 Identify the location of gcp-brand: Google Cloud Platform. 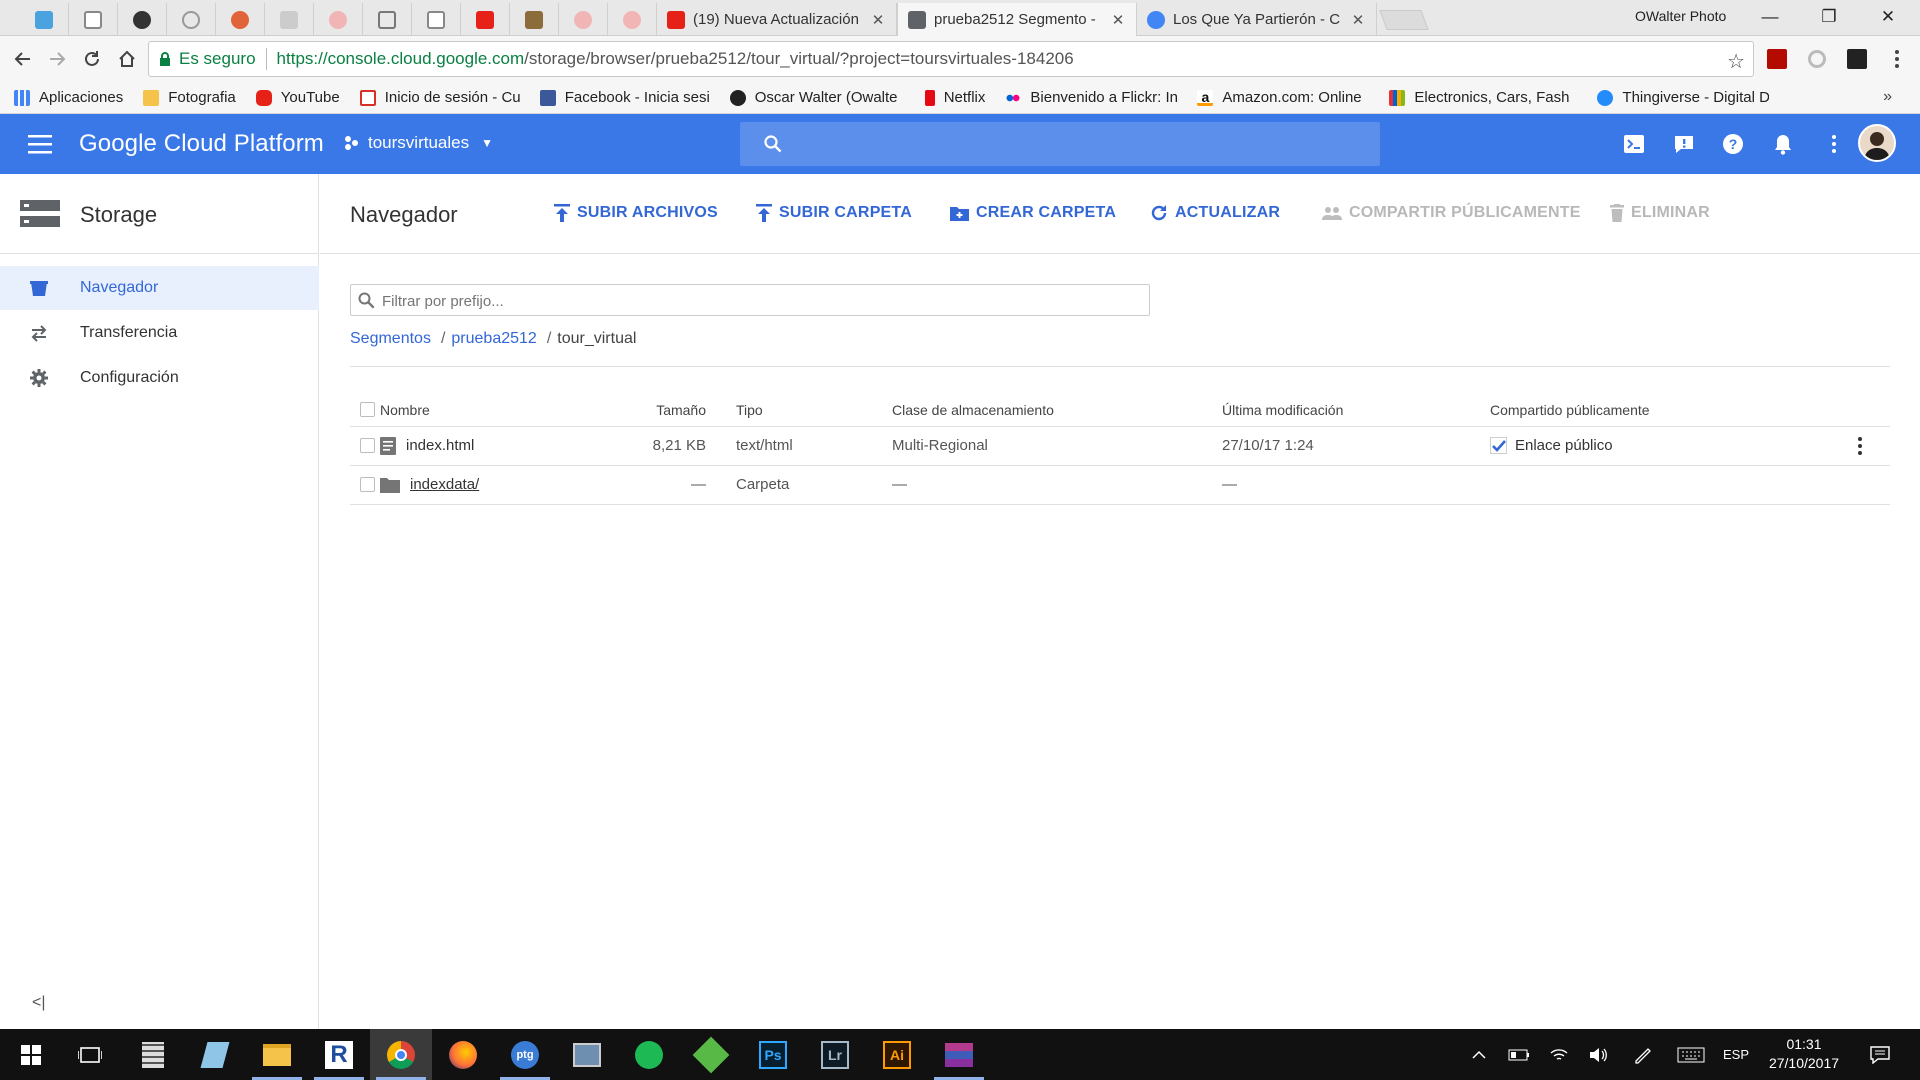
(201, 144).